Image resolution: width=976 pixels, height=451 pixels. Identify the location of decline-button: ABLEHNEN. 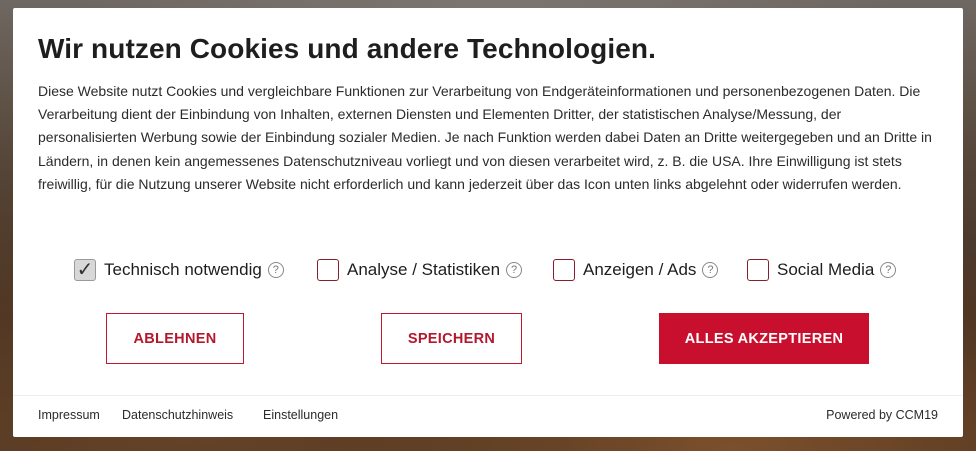
(175, 338).